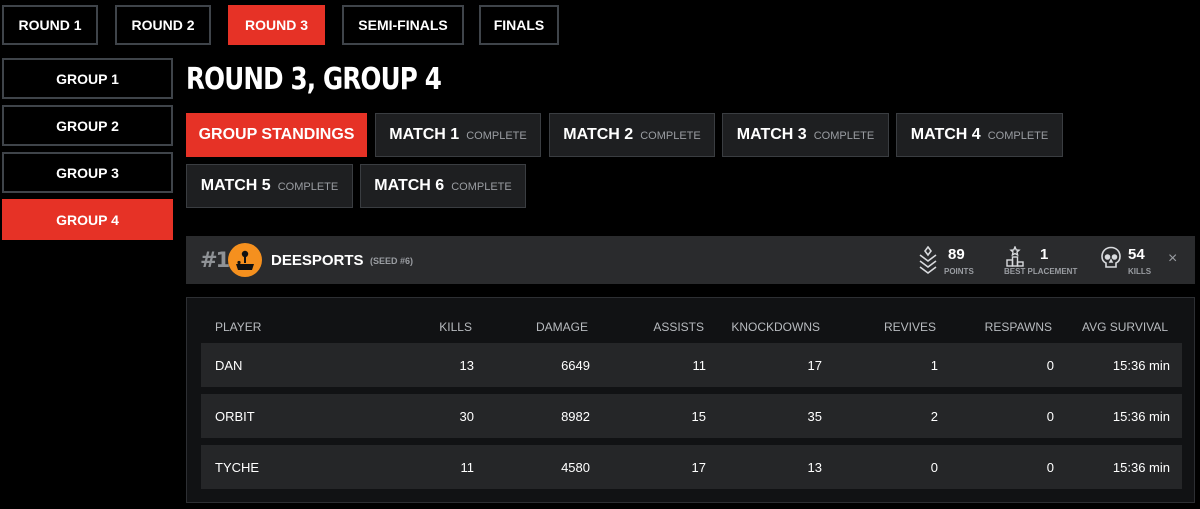 Image resolution: width=1200 pixels, height=509 pixels. I want to click on tab-label: MATCH 2, so click(598, 134).